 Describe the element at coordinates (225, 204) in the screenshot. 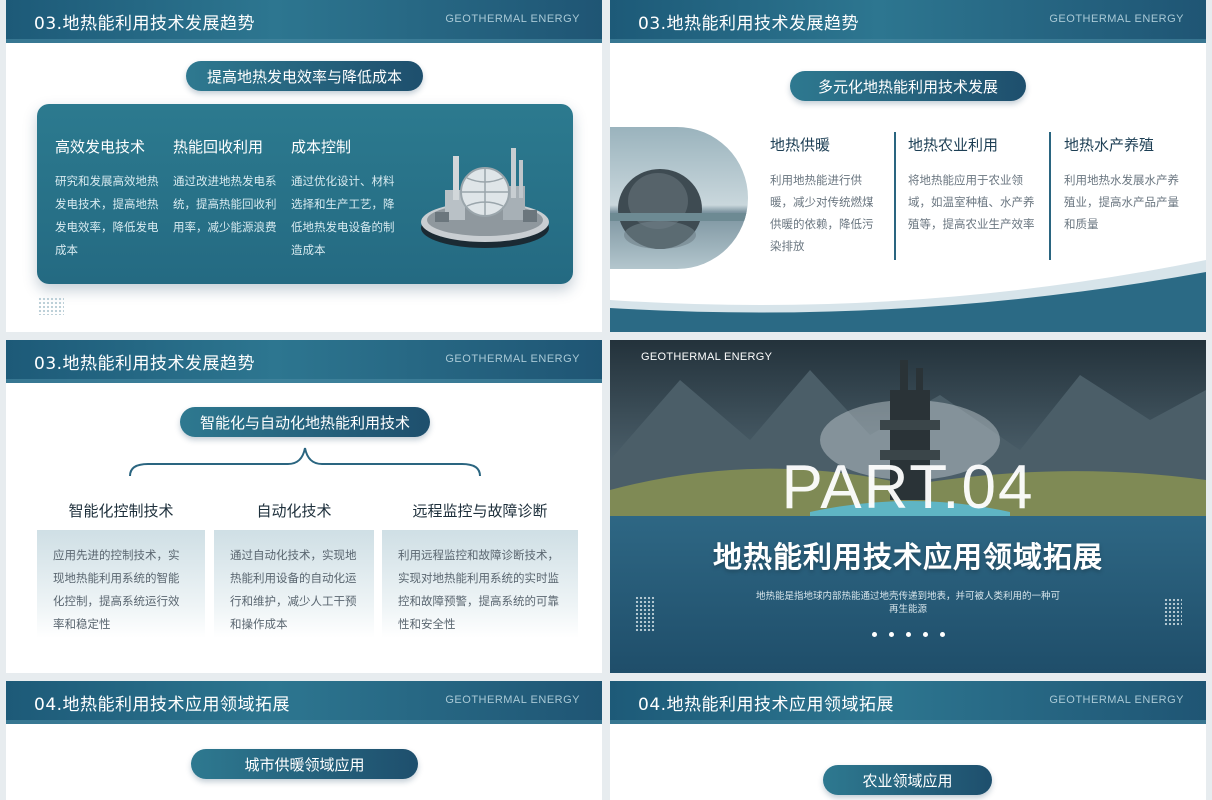

I see `column-desc: 通过改进地热发电系统，提高热能回收利用率，减少能源浪费` at that location.